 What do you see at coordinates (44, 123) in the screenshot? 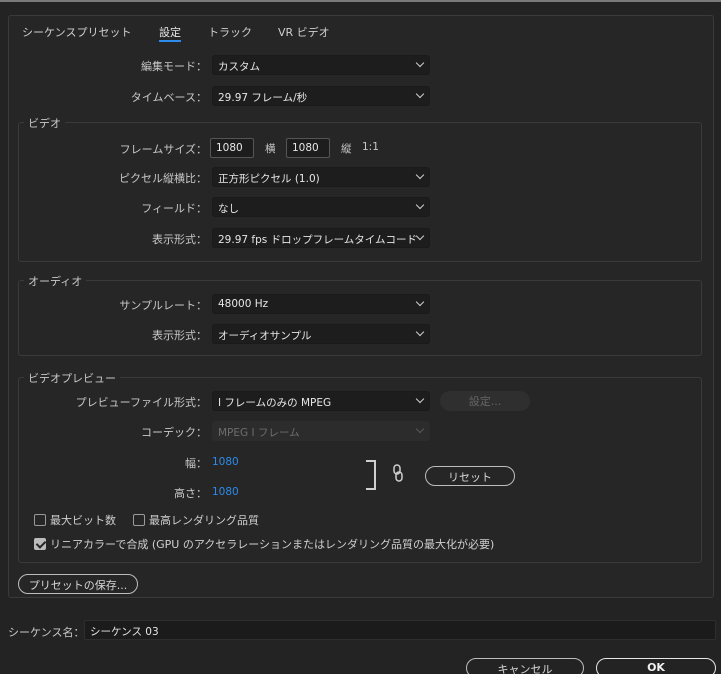
I see `video-group-title: ビデオ` at bounding box center [44, 123].